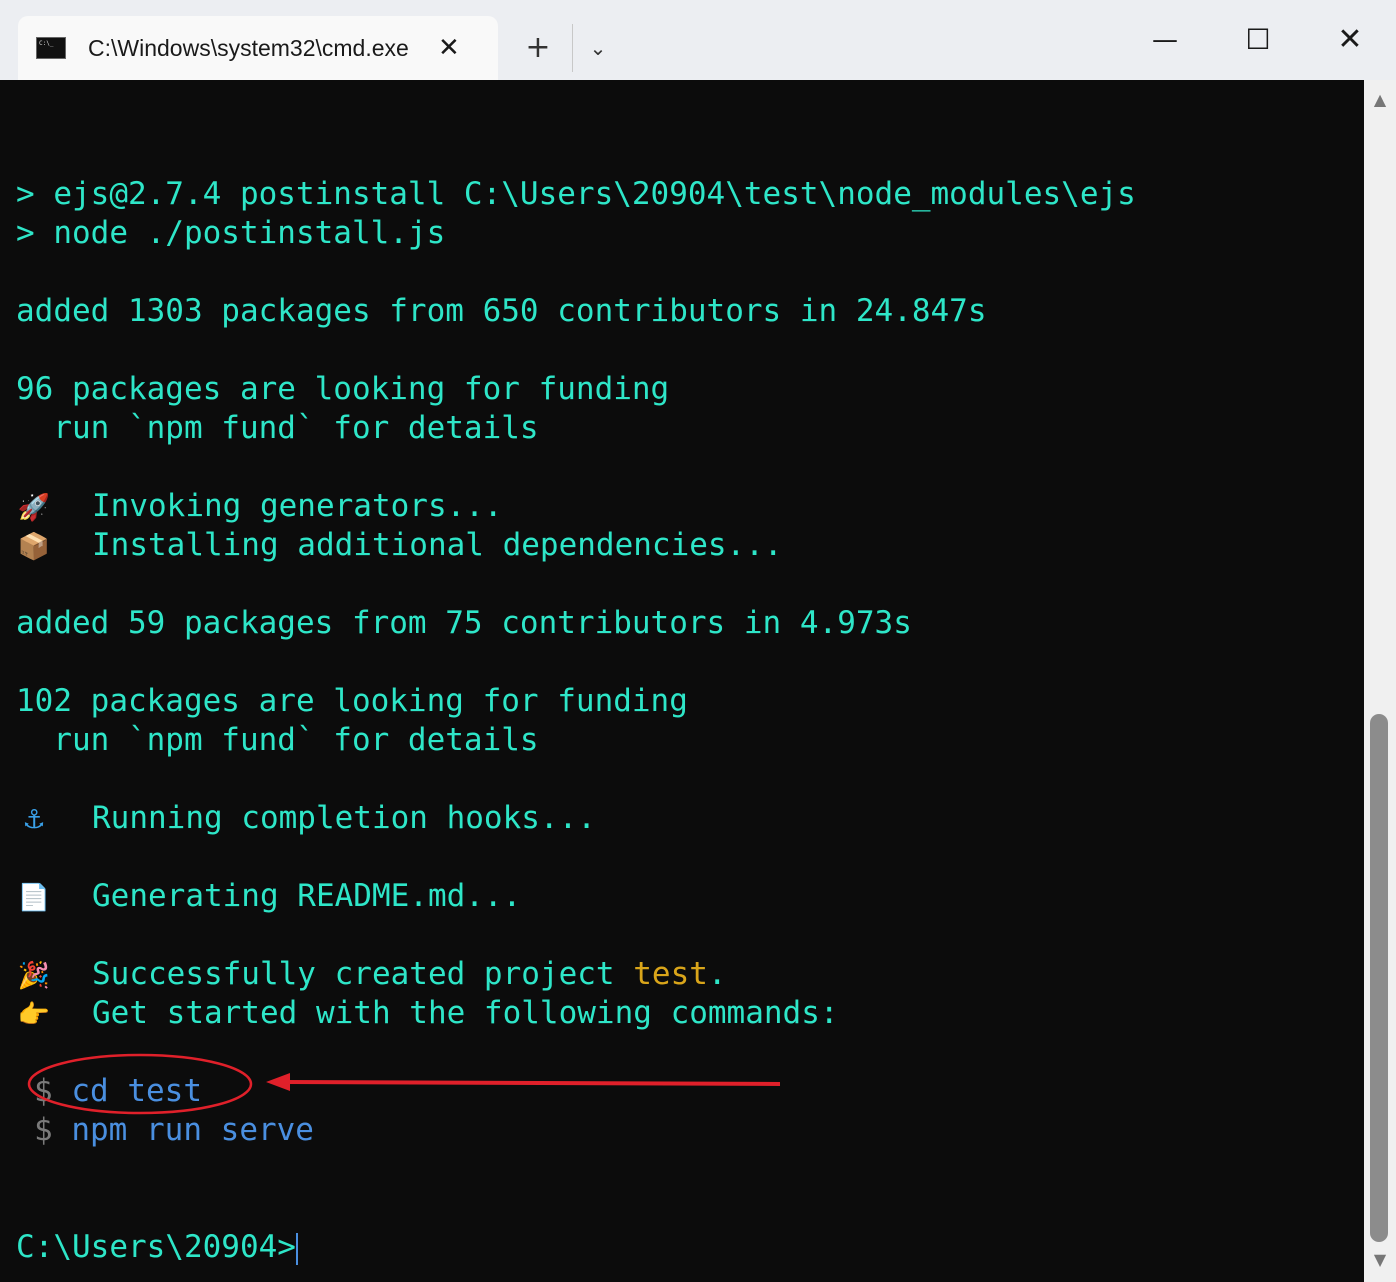  Describe the element at coordinates (465, 1013) in the screenshot. I see `step-get-started: Get started with the following commands:` at that location.